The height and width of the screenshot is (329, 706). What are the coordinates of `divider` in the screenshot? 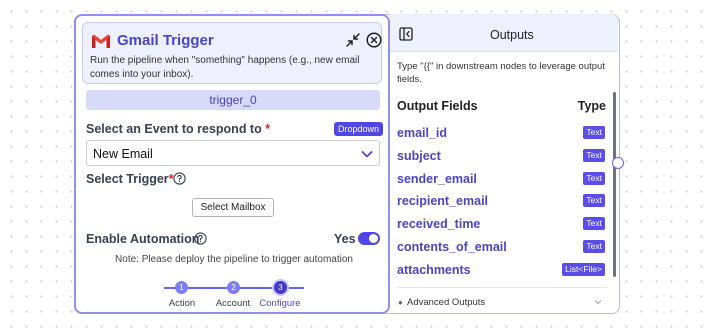 It's located at (502, 287).